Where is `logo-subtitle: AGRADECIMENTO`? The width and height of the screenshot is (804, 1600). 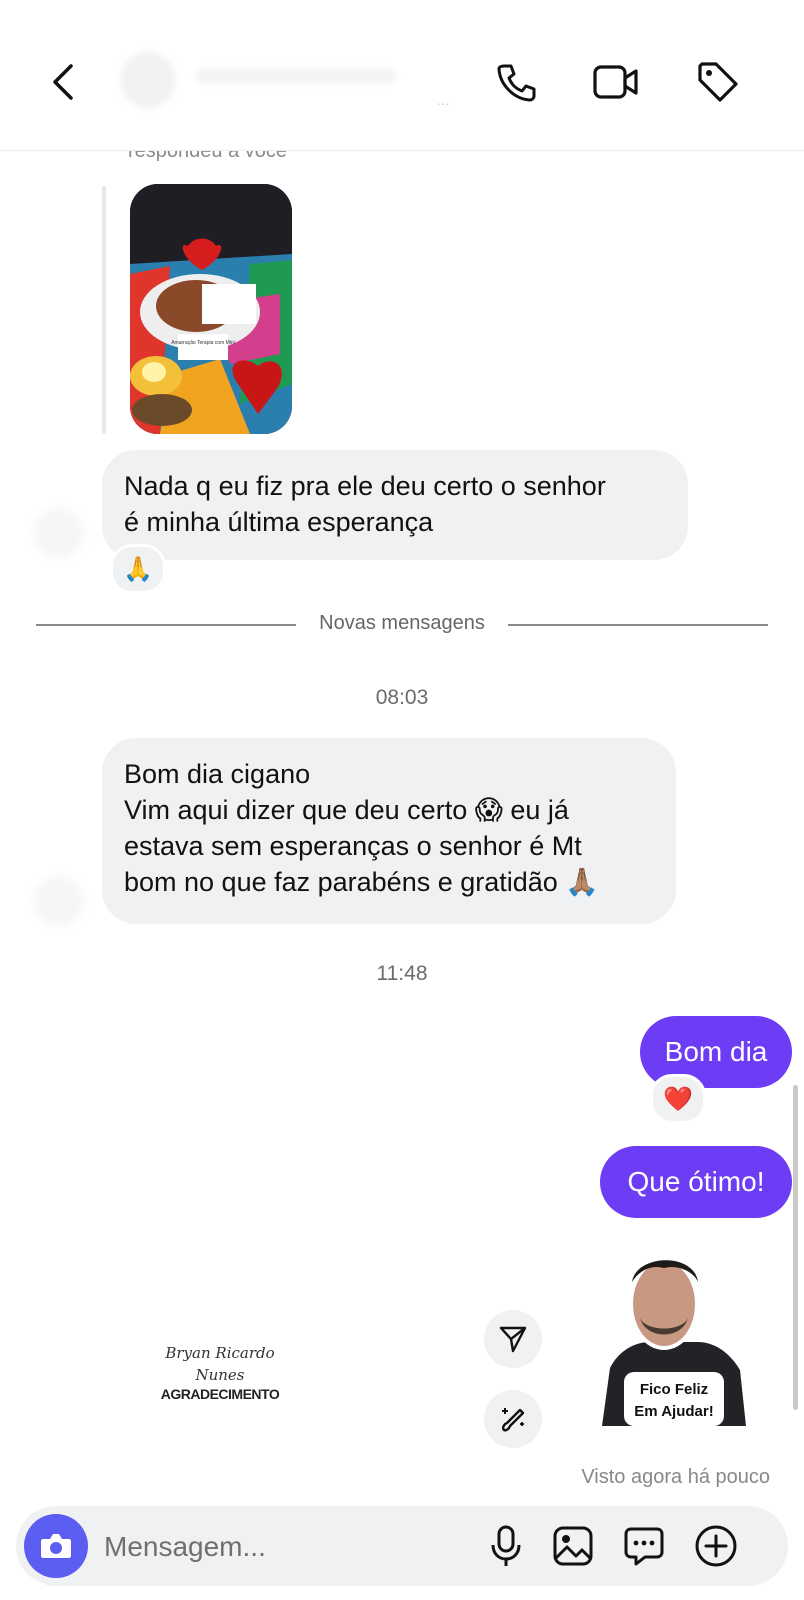
logo-subtitle: AGRADECIMENTO is located at coordinates (220, 1394).